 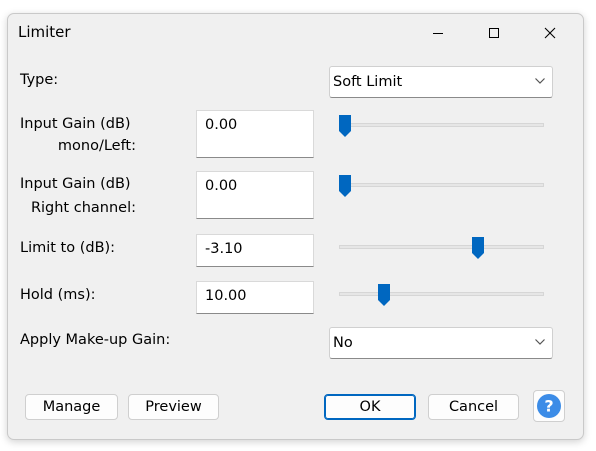 I want to click on limit-to-label: Limit to (dB):, so click(x=68, y=248).